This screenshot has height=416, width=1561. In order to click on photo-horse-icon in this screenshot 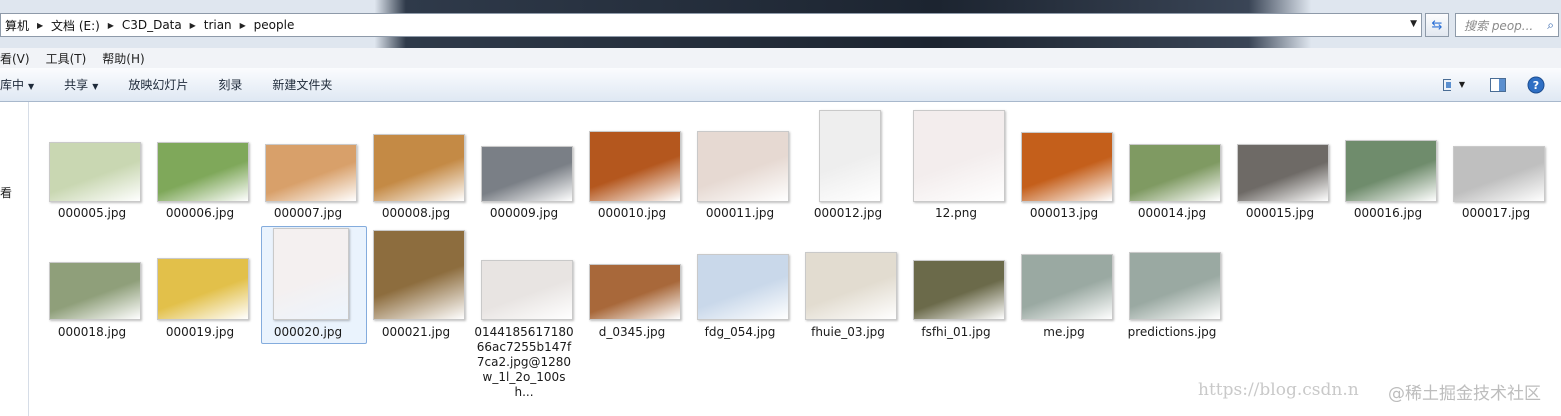, I will do `click(1175, 173)`.